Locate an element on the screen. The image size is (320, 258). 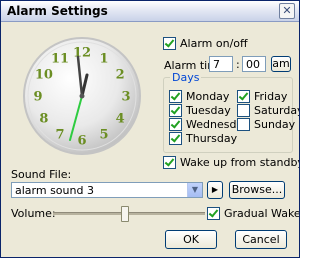
day-box-tuesday is located at coordinates (175, 110).